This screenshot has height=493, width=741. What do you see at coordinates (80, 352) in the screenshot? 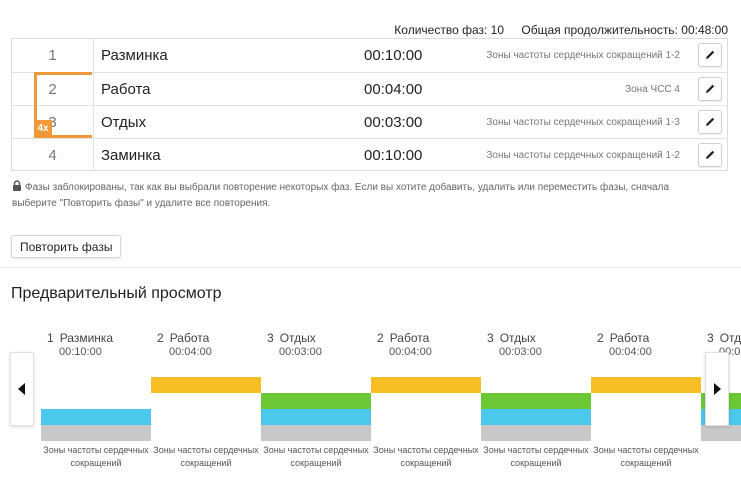
I see `segment-duration: 00:10:00` at bounding box center [80, 352].